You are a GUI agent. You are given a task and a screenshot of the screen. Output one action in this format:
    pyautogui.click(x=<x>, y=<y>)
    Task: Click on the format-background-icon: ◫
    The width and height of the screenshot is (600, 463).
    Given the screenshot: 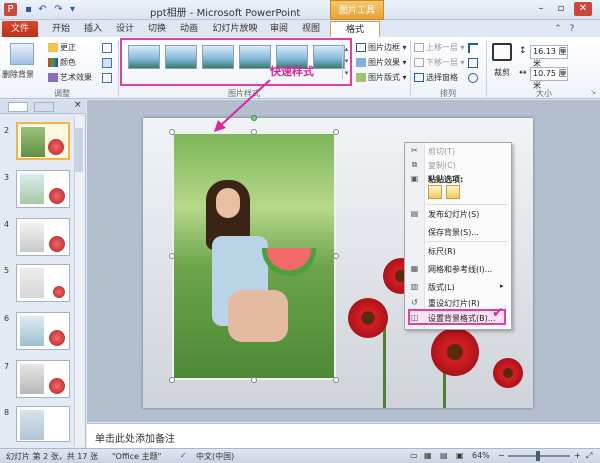 What is the action you would take?
    pyautogui.click(x=414, y=317)
    